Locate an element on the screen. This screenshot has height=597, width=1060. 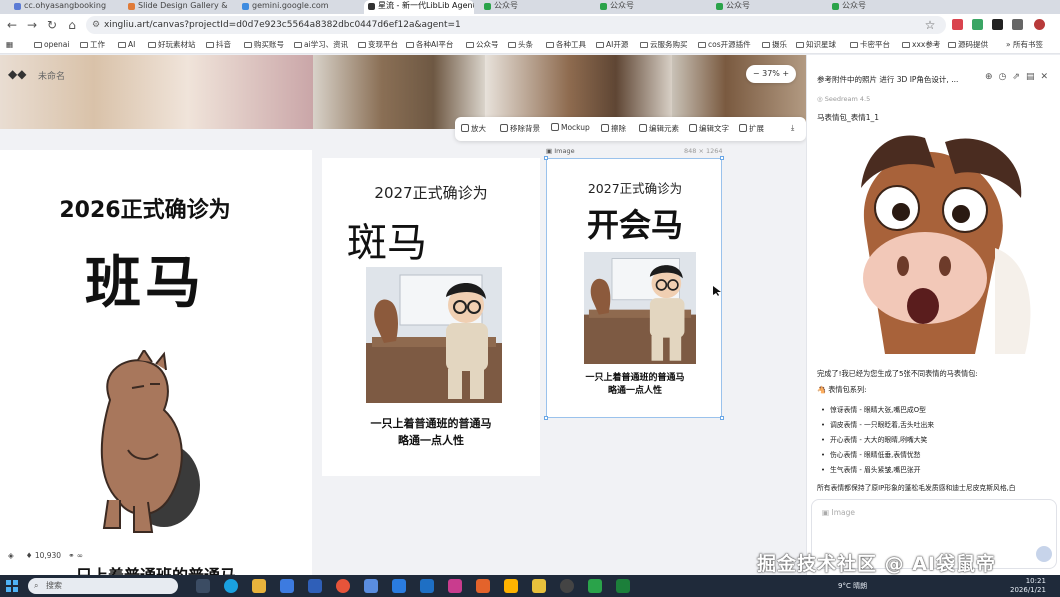
star-icon: ☆ is located at coordinates (930, 25).